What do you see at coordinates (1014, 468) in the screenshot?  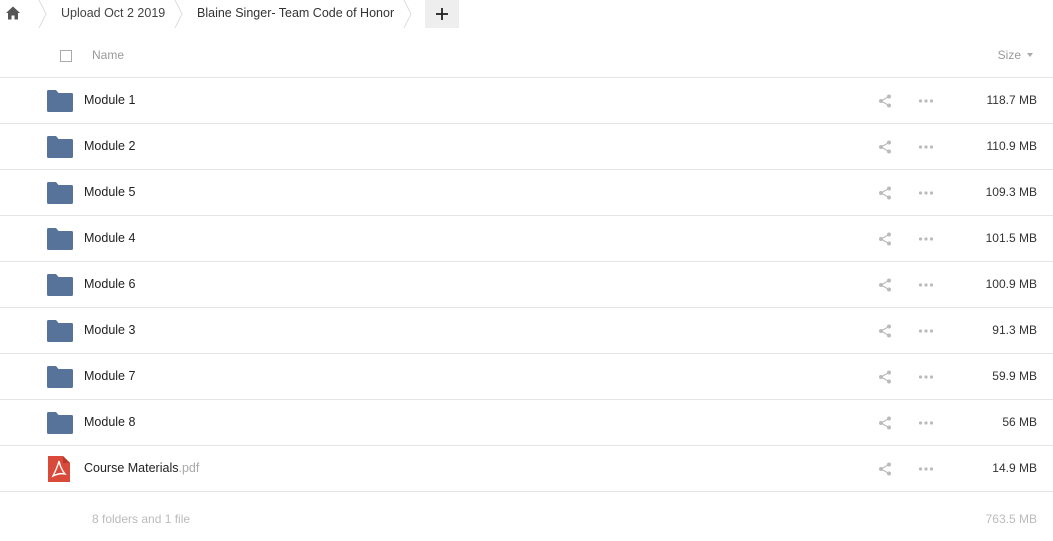 I see `item-size: 14.9 MB` at bounding box center [1014, 468].